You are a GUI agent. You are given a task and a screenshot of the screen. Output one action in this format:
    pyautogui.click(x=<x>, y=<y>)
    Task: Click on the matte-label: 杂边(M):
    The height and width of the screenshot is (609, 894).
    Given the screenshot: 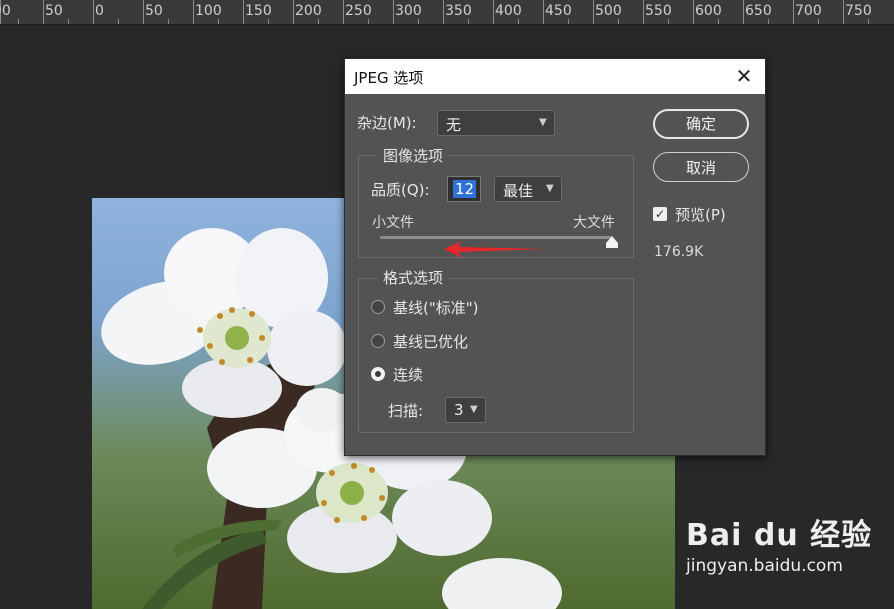 What is the action you would take?
    pyautogui.click(x=387, y=123)
    